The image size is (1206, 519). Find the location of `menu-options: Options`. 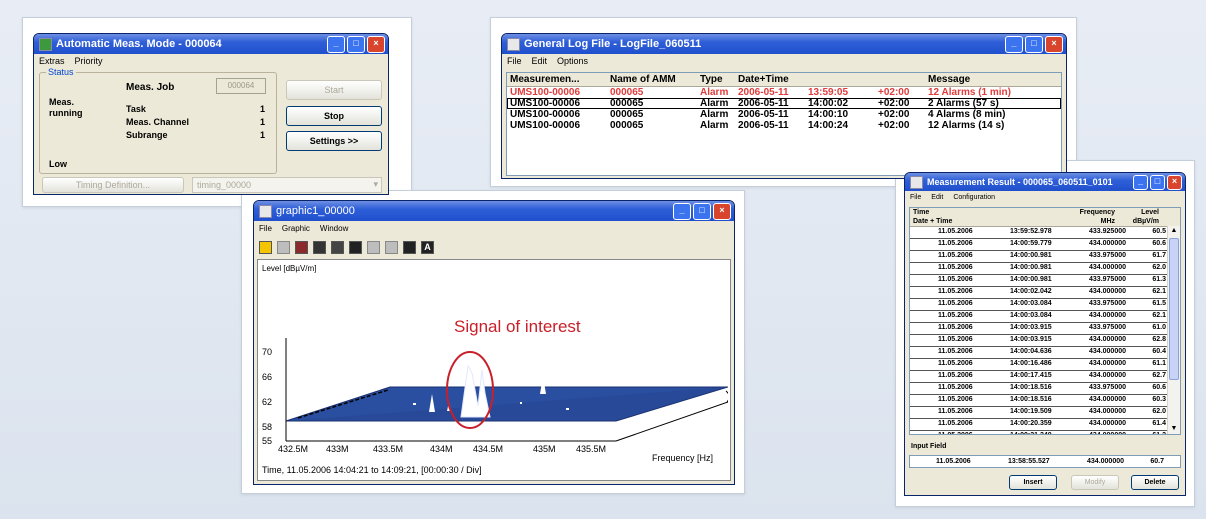

menu-options: Options is located at coordinates (572, 61).